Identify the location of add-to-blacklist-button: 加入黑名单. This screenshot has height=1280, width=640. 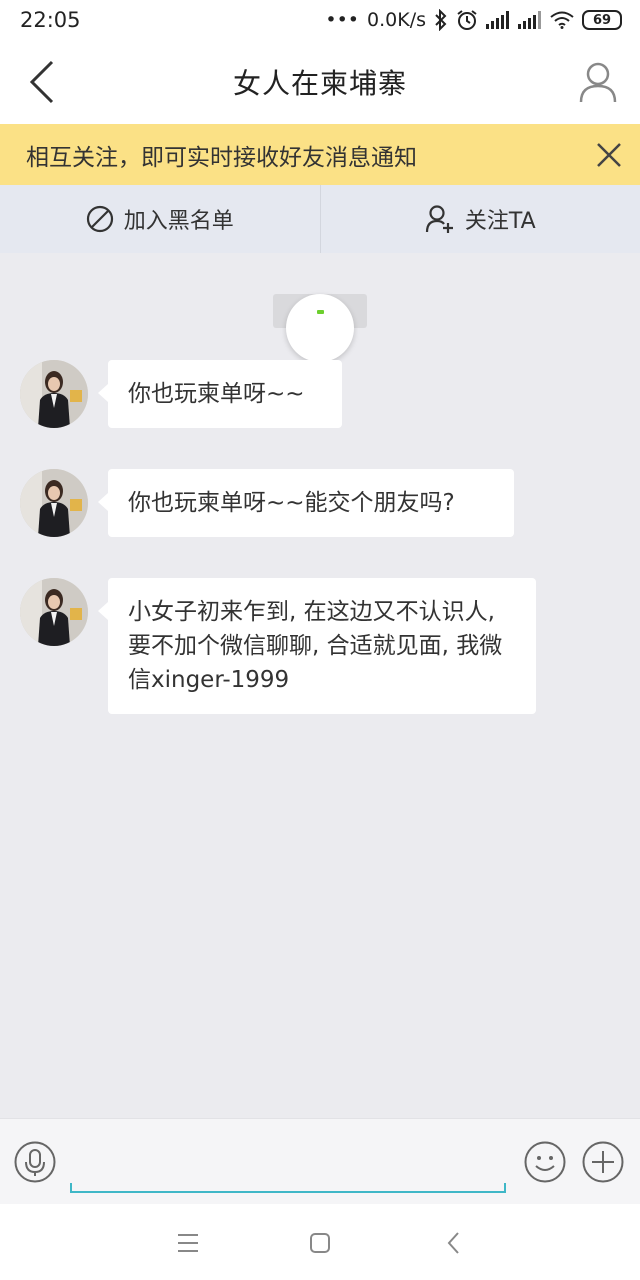
(160, 219).